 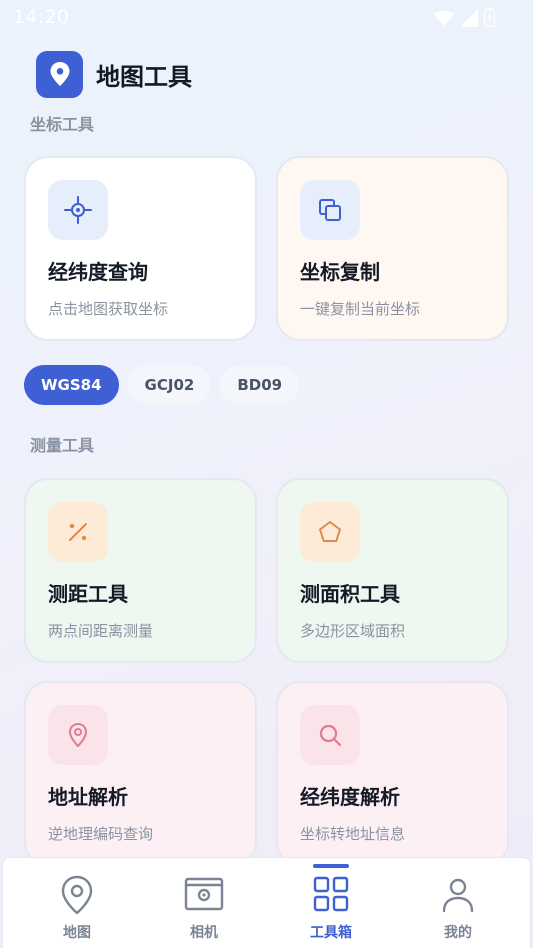 What do you see at coordinates (392, 248) in the screenshot?
I see `card-coordinate-copy: 坐标复制 一键复制当前坐标` at bounding box center [392, 248].